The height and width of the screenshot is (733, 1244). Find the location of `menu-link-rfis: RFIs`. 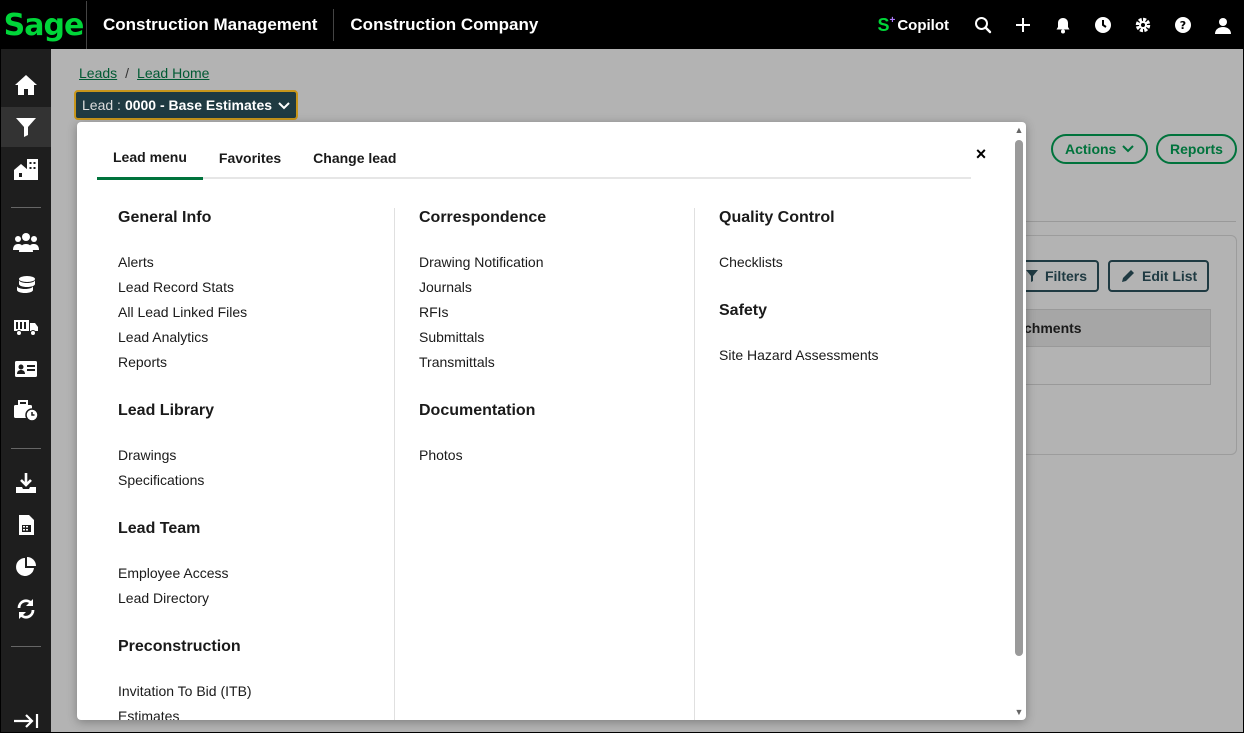

menu-link-rfis: RFIs is located at coordinates (434, 312).